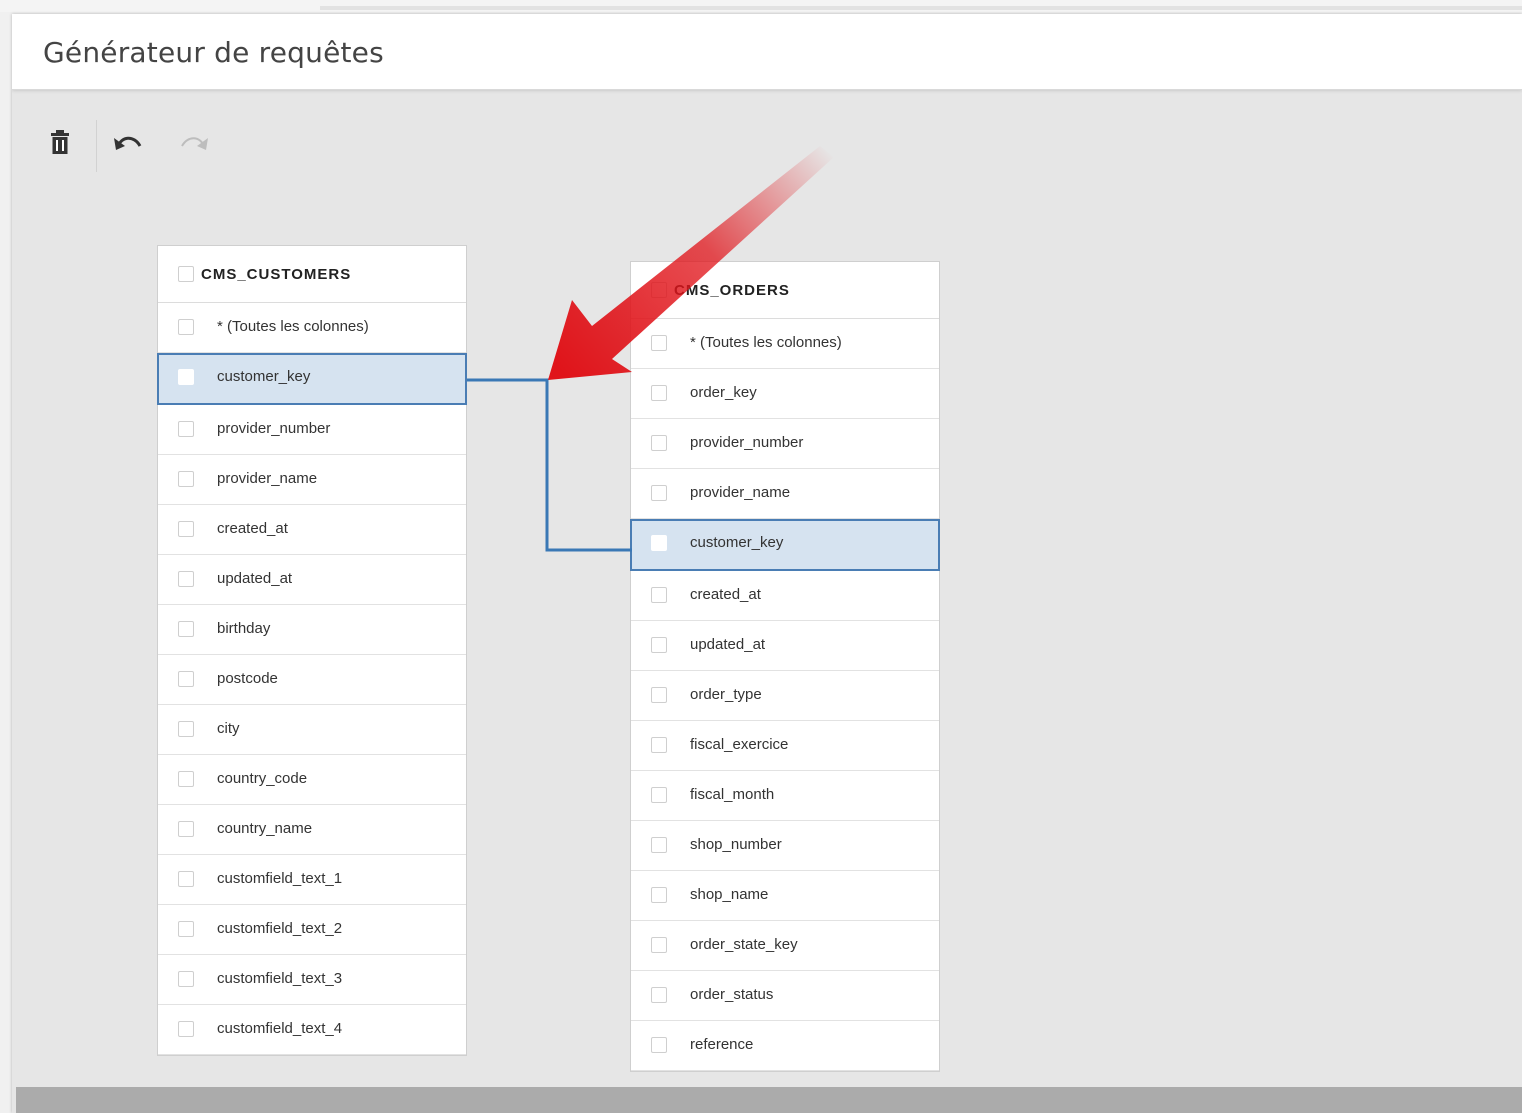  Describe the element at coordinates (769, 1100) in the screenshot. I see `bottom-bar` at that location.